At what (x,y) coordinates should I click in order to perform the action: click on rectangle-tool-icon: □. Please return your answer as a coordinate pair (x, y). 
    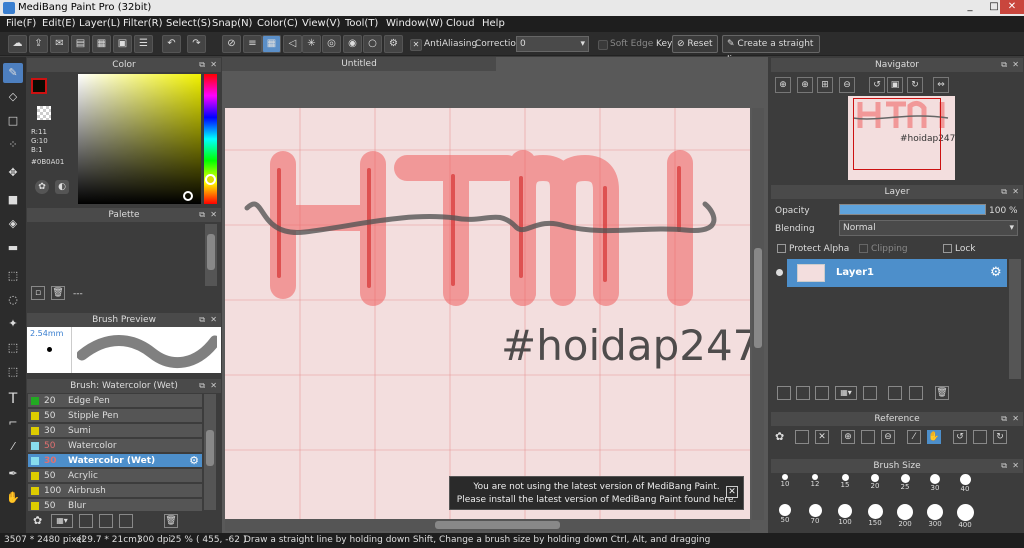
    Looking at the image, I should click on (13, 121).